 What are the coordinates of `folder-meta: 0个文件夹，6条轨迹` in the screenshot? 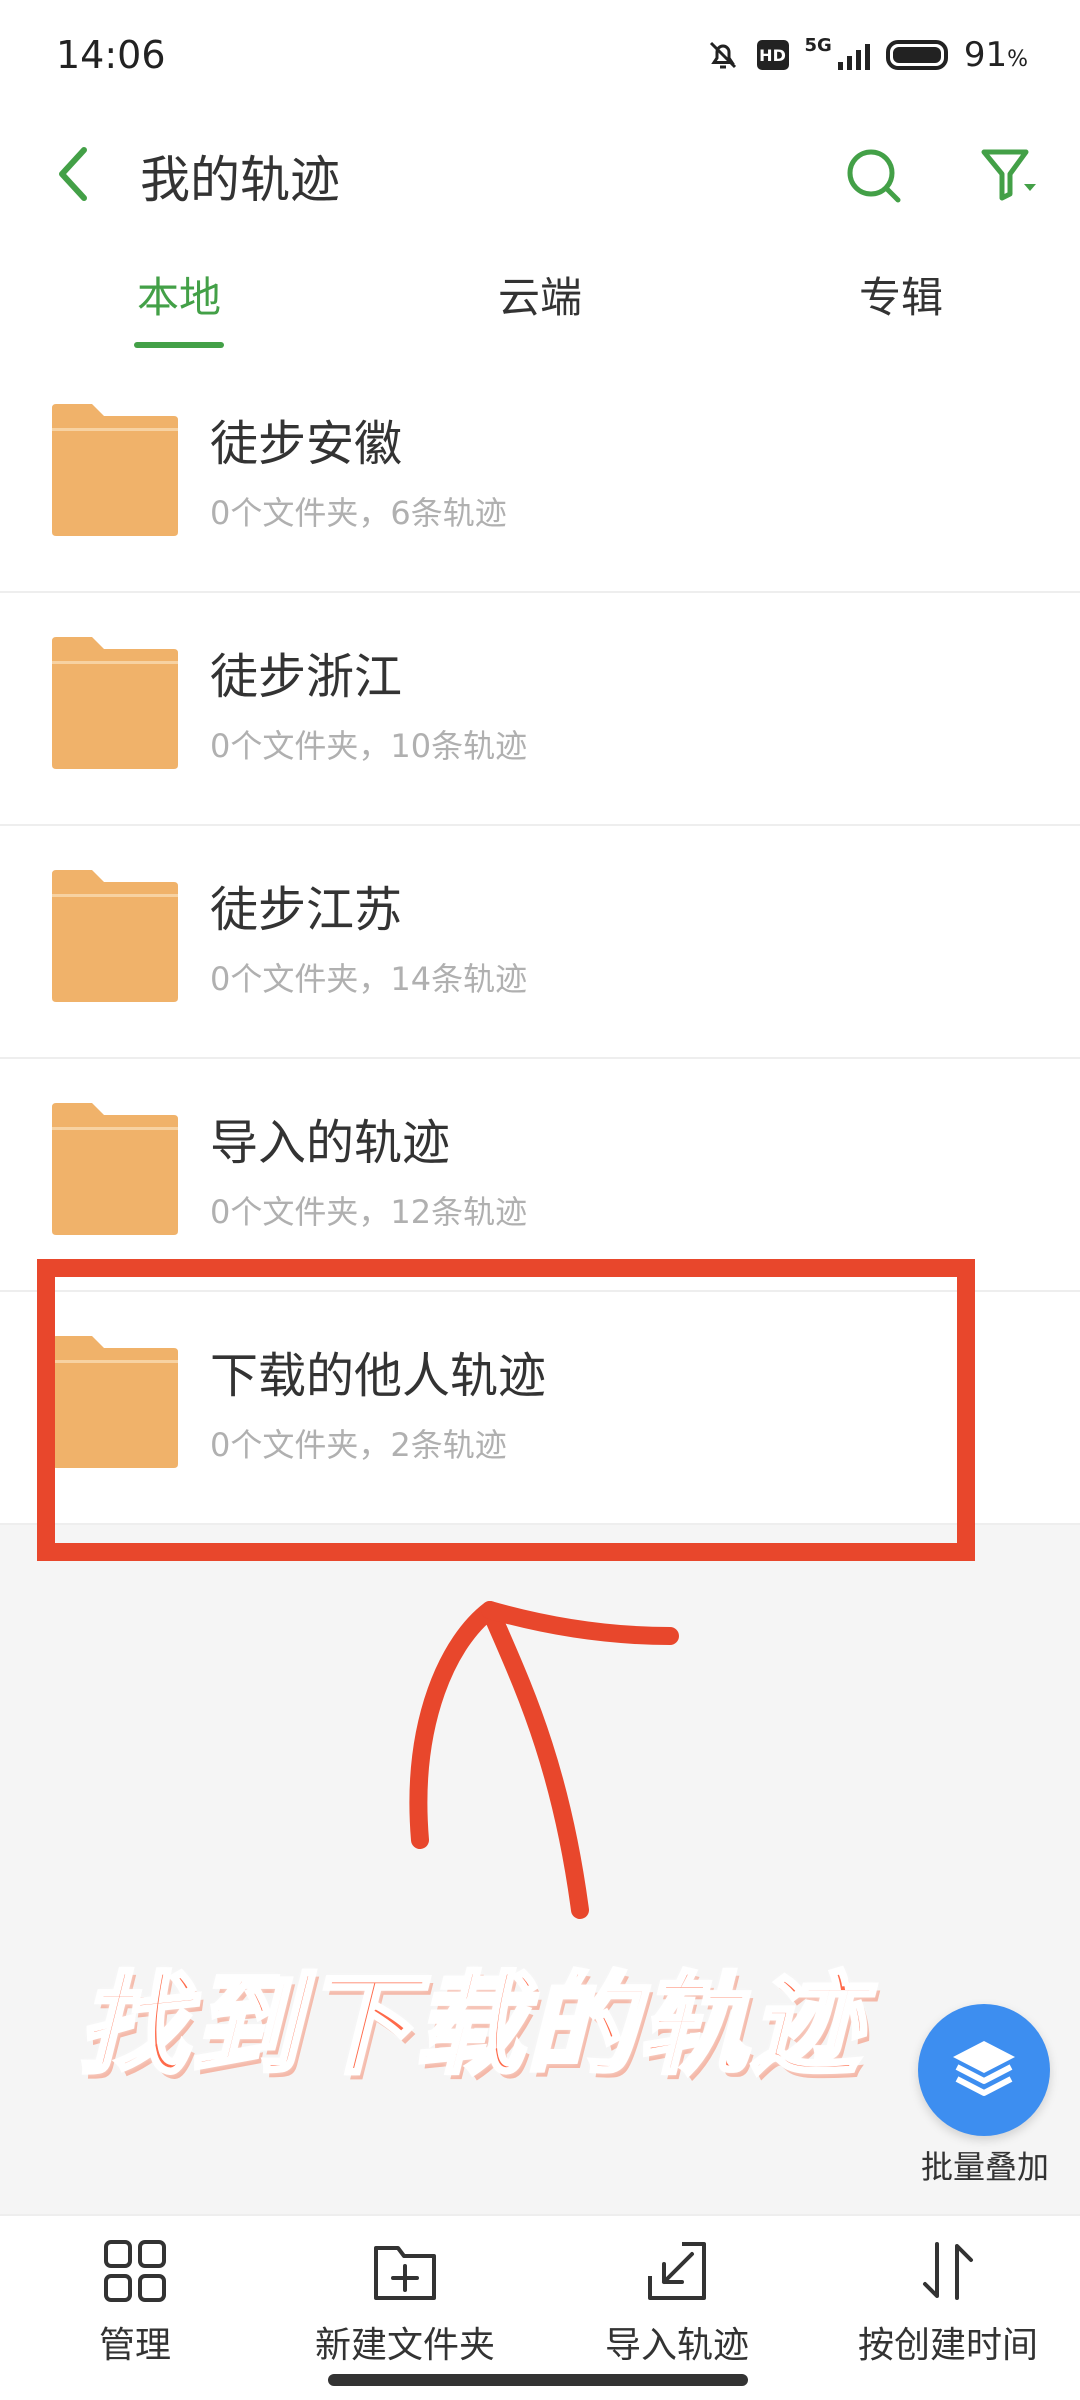 It's located at (358, 513).